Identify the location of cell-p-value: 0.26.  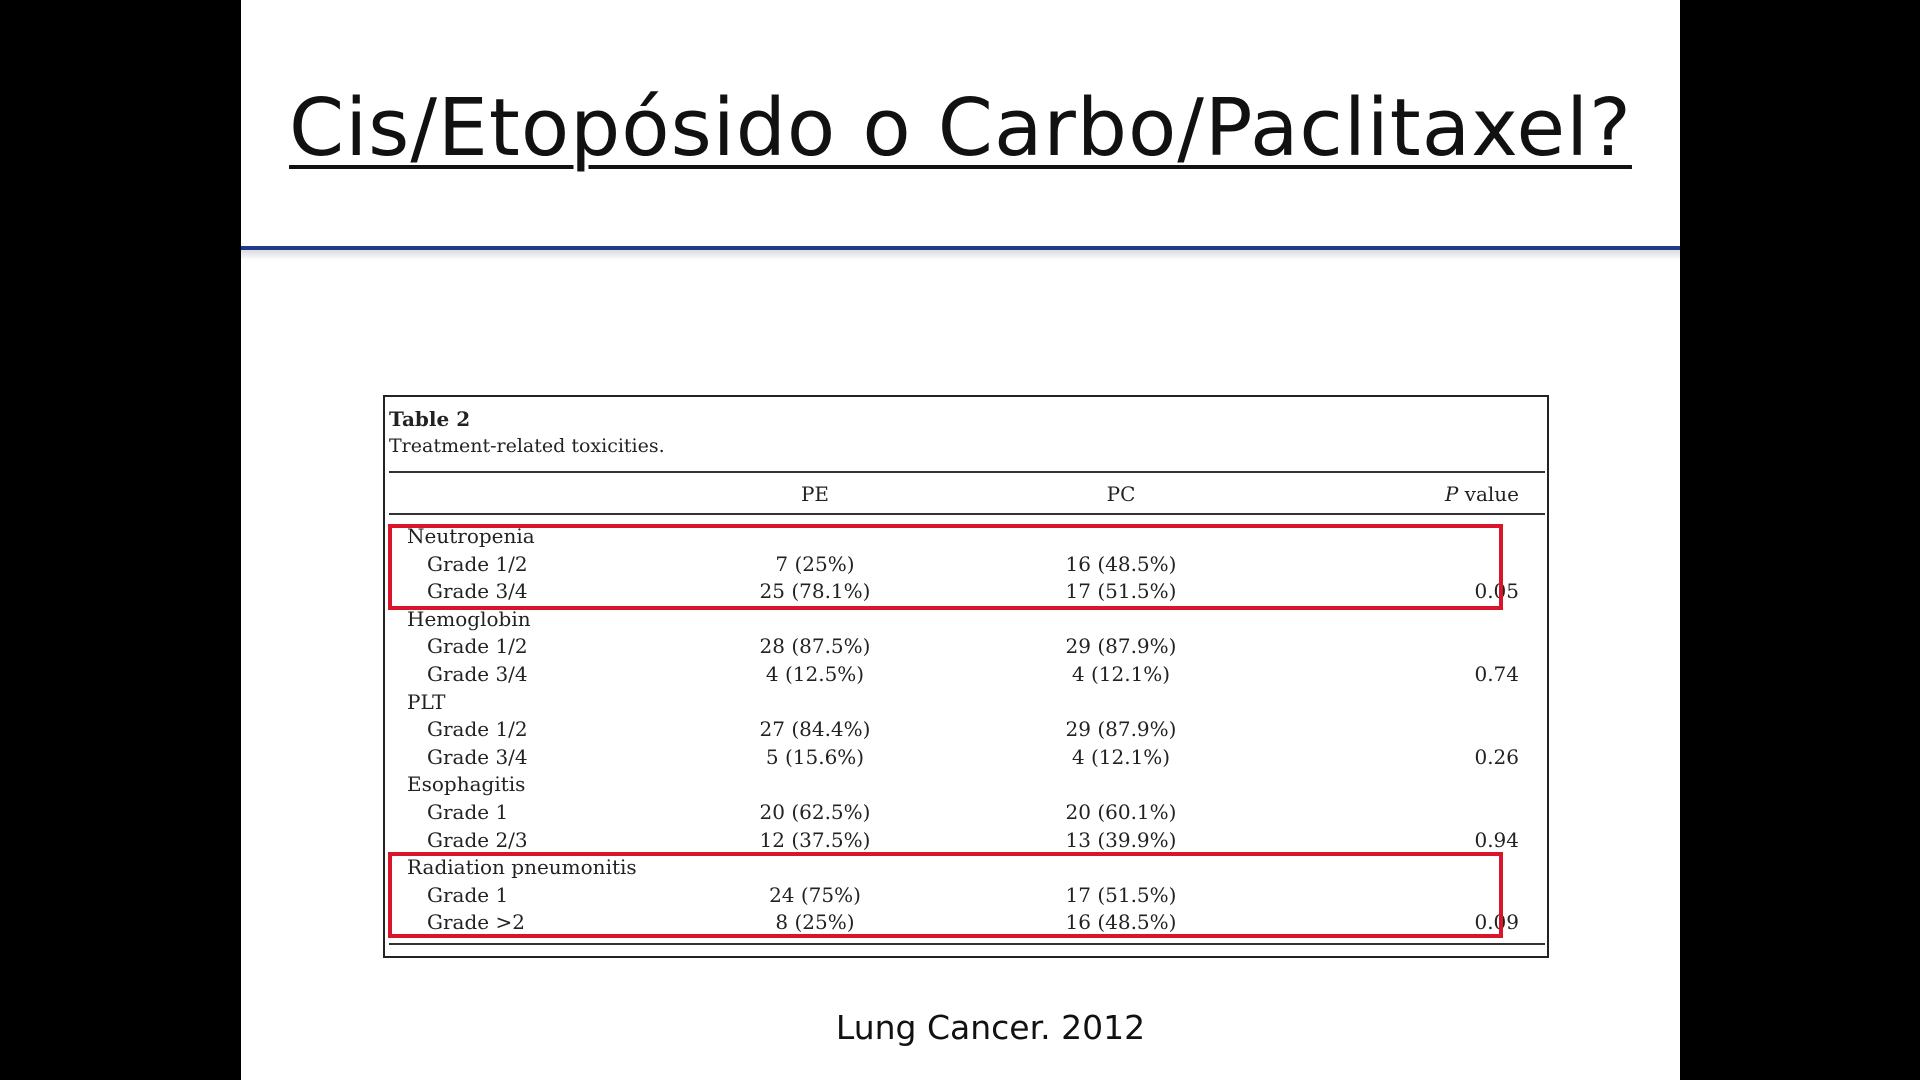
(1496, 757).